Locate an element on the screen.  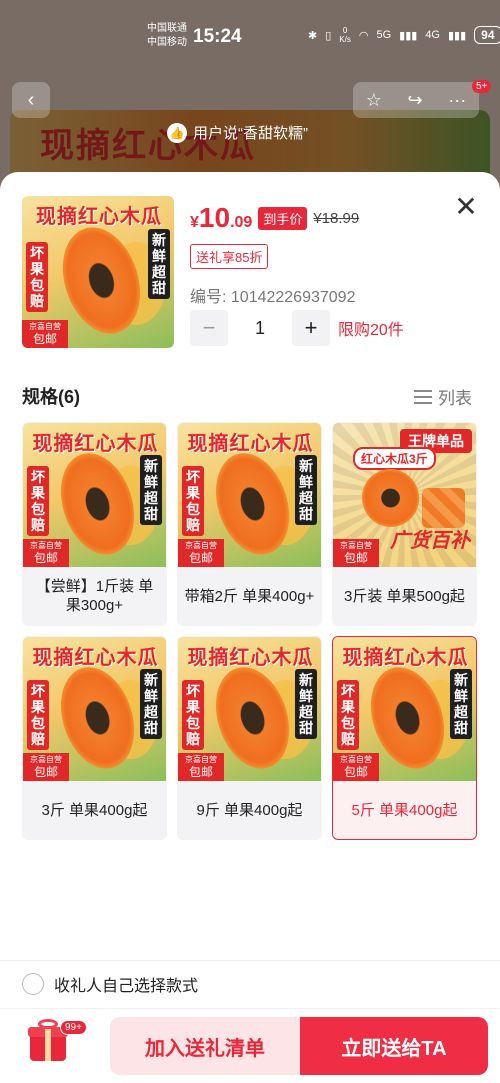
spec-option: 现摘红心木瓜 坏果包赔 新鲜超甜 京喜自营 包邮 【尝鲜】1斤装 单果300g+ is located at coordinates (94, 524).